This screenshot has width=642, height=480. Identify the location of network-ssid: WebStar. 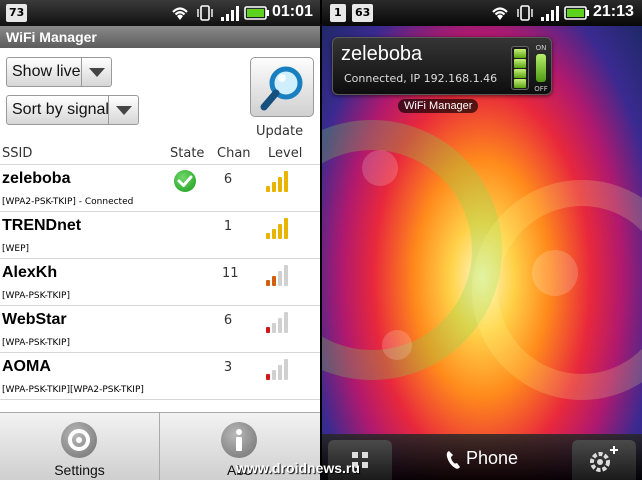
(34, 319).